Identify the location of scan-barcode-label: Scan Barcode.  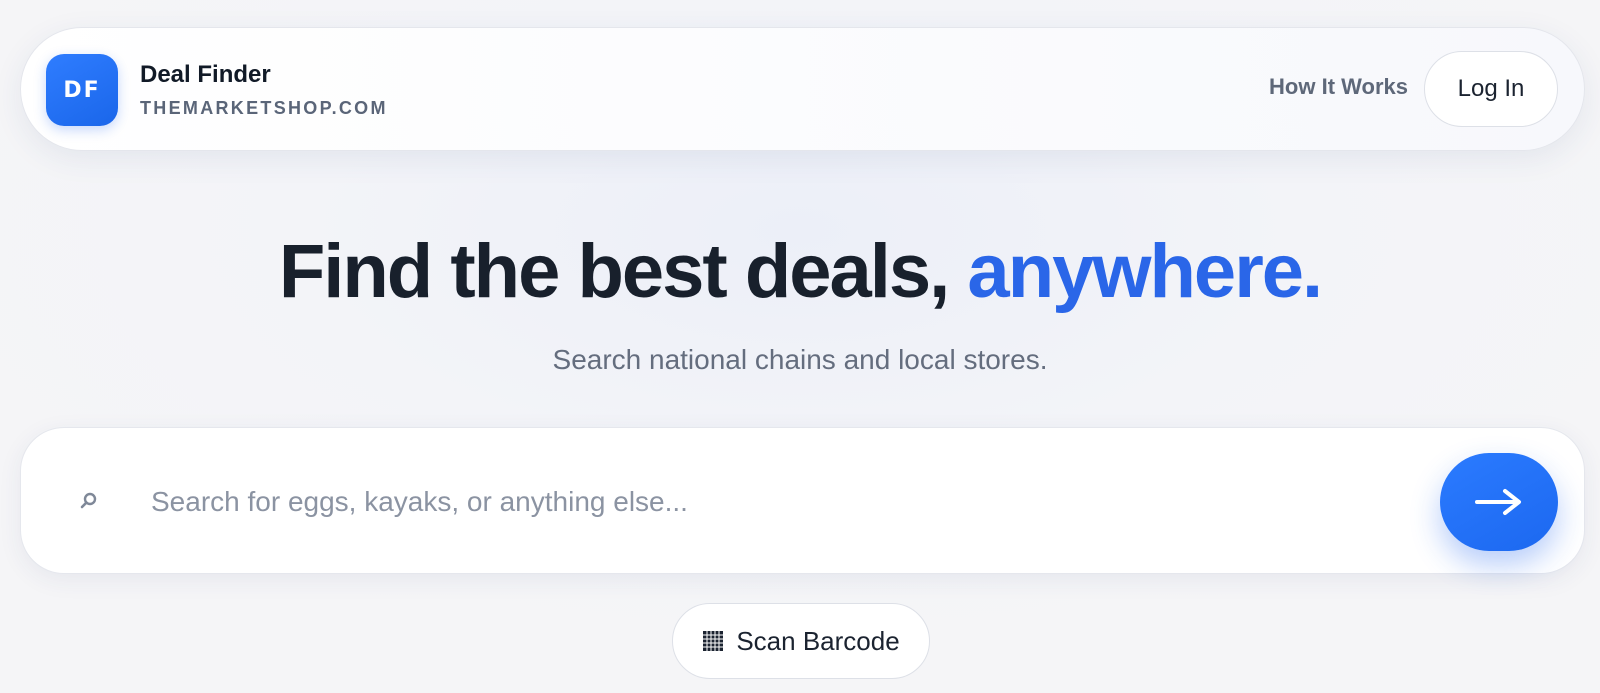
(818, 640).